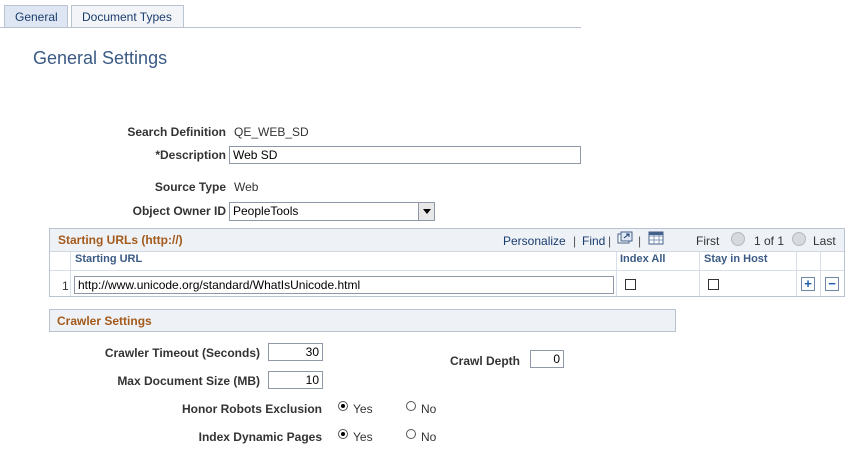 The width and height of the screenshot is (855, 453). What do you see at coordinates (769, 241) in the screenshot?
I see `pager-count: 1 of 1` at bounding box center [769, 241].